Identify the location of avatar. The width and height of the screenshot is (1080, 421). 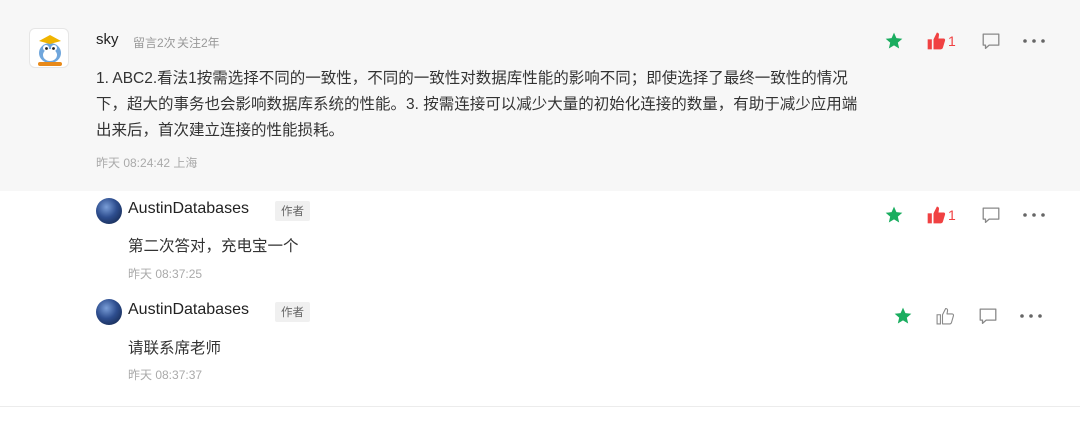
(49, 48).